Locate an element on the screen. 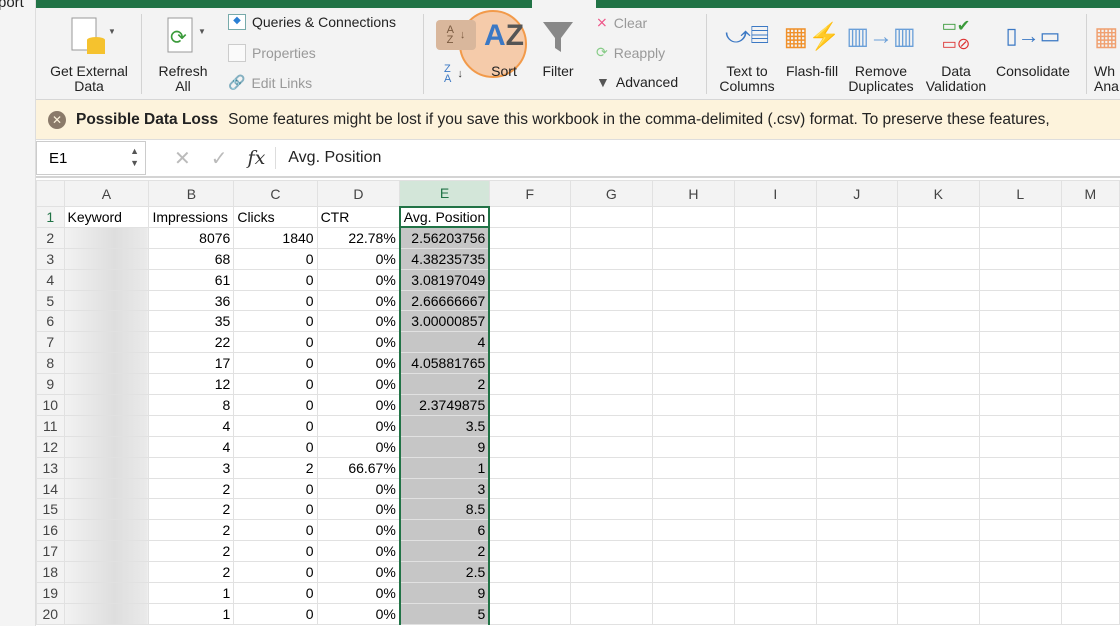 Image resolution: width=1120 pixels, height=626 pixels. column-header-b: B is located at coordinates (191, 193).